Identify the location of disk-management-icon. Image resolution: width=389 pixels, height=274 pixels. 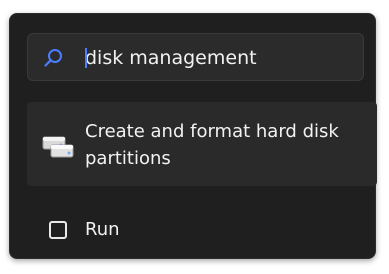
(58, 147).